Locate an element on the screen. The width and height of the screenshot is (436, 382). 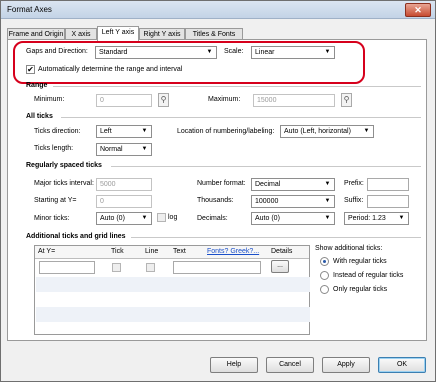
minimum-pin-icon: ⚲ is located at coordinates (163, 100).